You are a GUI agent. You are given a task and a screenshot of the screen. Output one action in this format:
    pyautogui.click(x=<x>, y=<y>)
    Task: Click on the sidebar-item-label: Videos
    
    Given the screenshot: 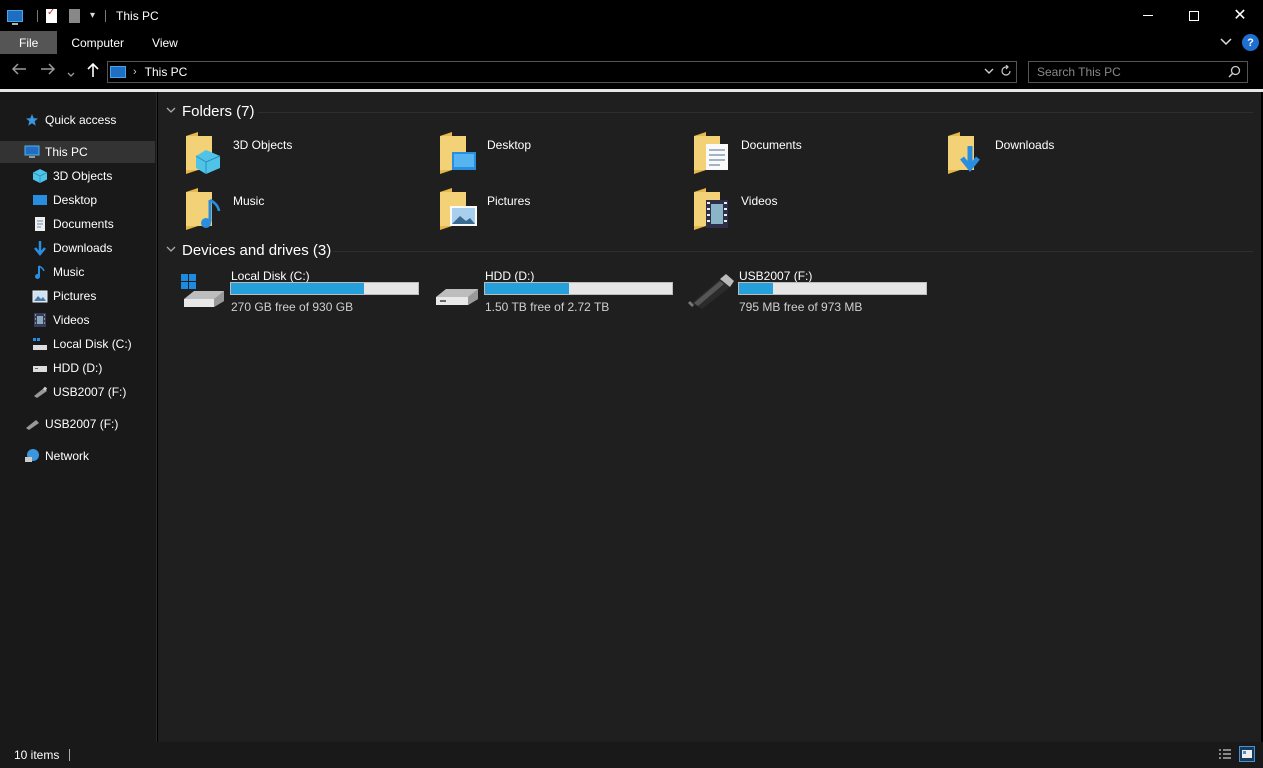 What is the action you would take?
    pyautogui.click(x=71, y=320)
    